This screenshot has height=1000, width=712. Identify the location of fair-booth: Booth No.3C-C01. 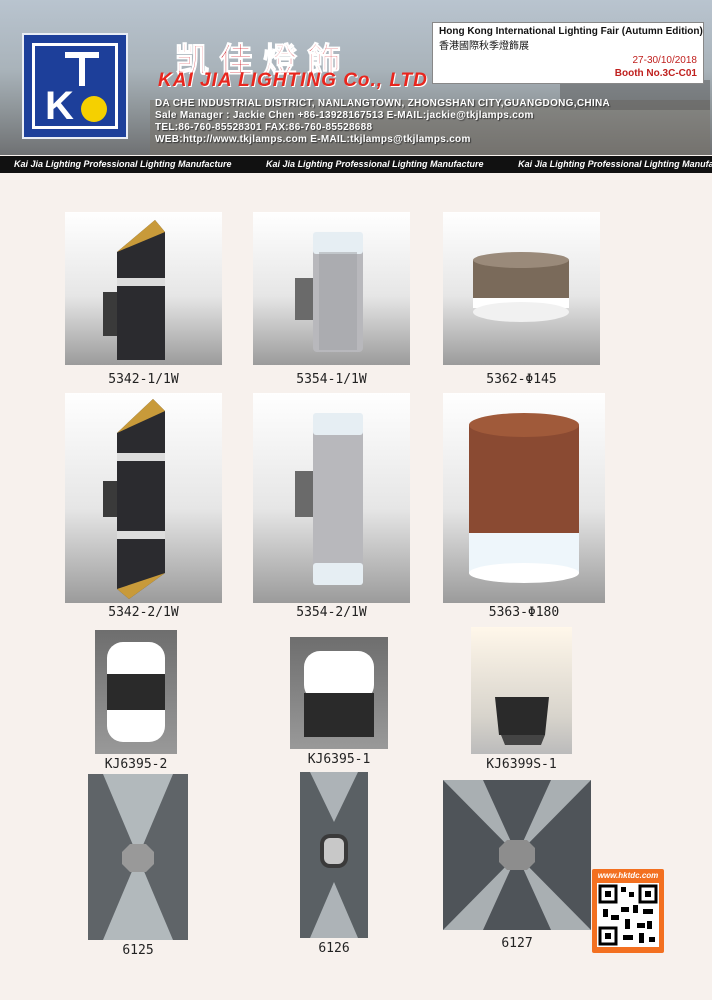
(655, 73).